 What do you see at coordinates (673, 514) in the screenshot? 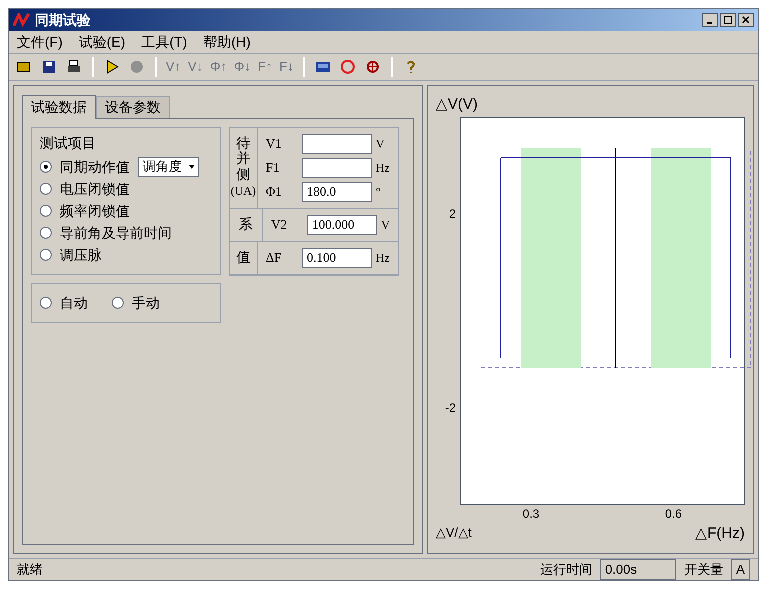
I see `tick-label: 0.6` at bounding box center [673, 514].